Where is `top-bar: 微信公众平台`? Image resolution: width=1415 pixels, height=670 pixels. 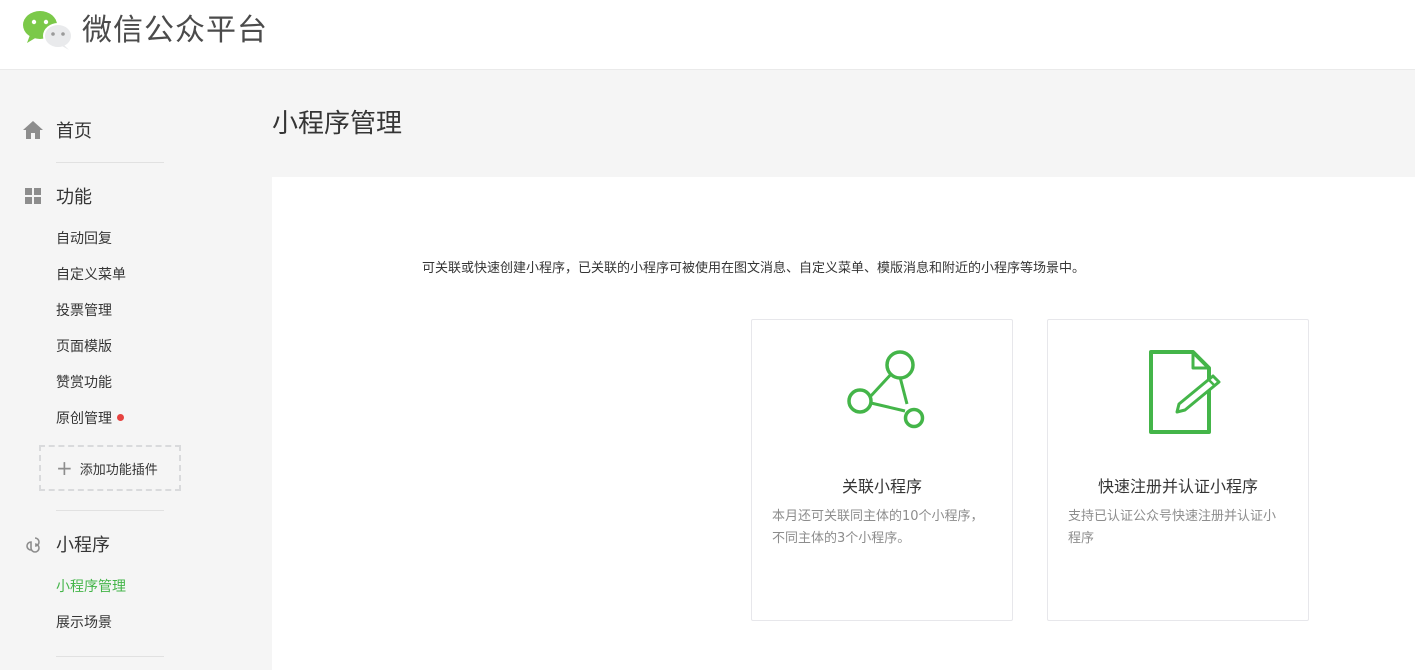
top-bar: 微信公众平台 is located at coordinates (707, 35).